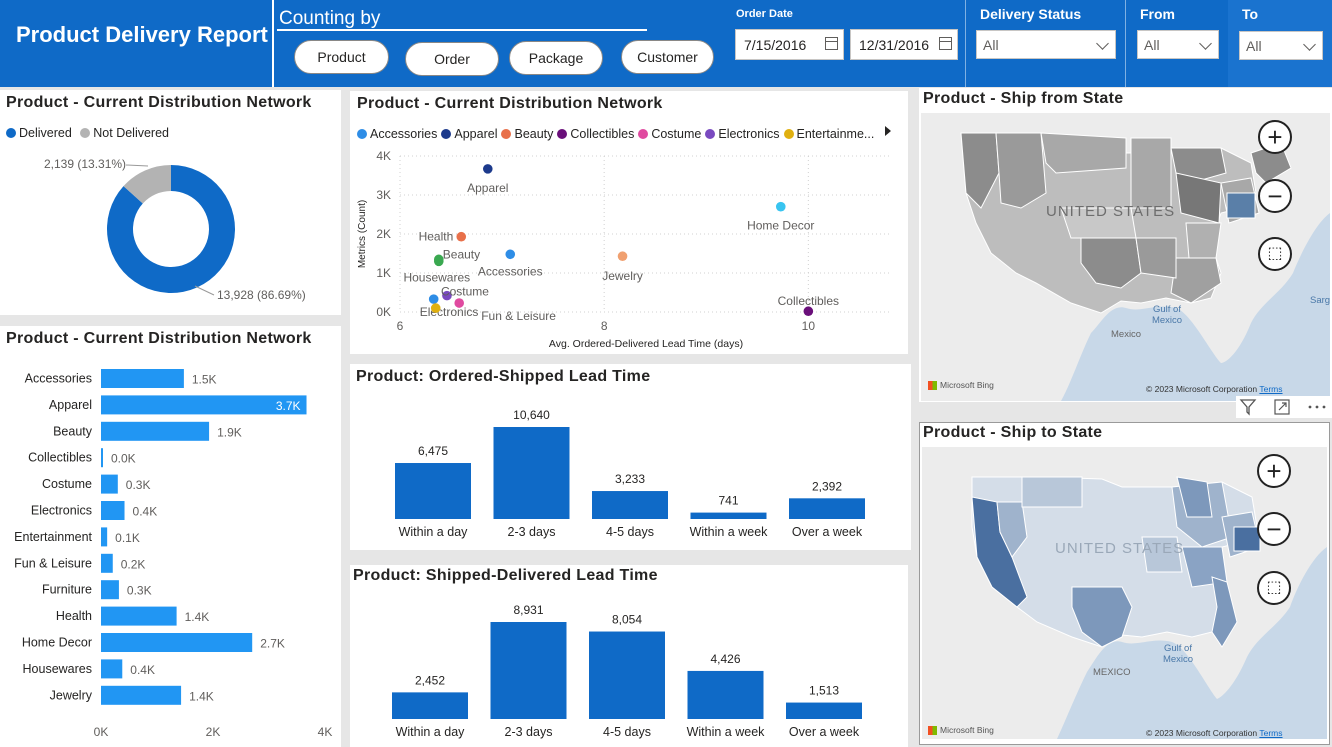  I want to click on hbar-category-label: Accessories, so click(58, 379).